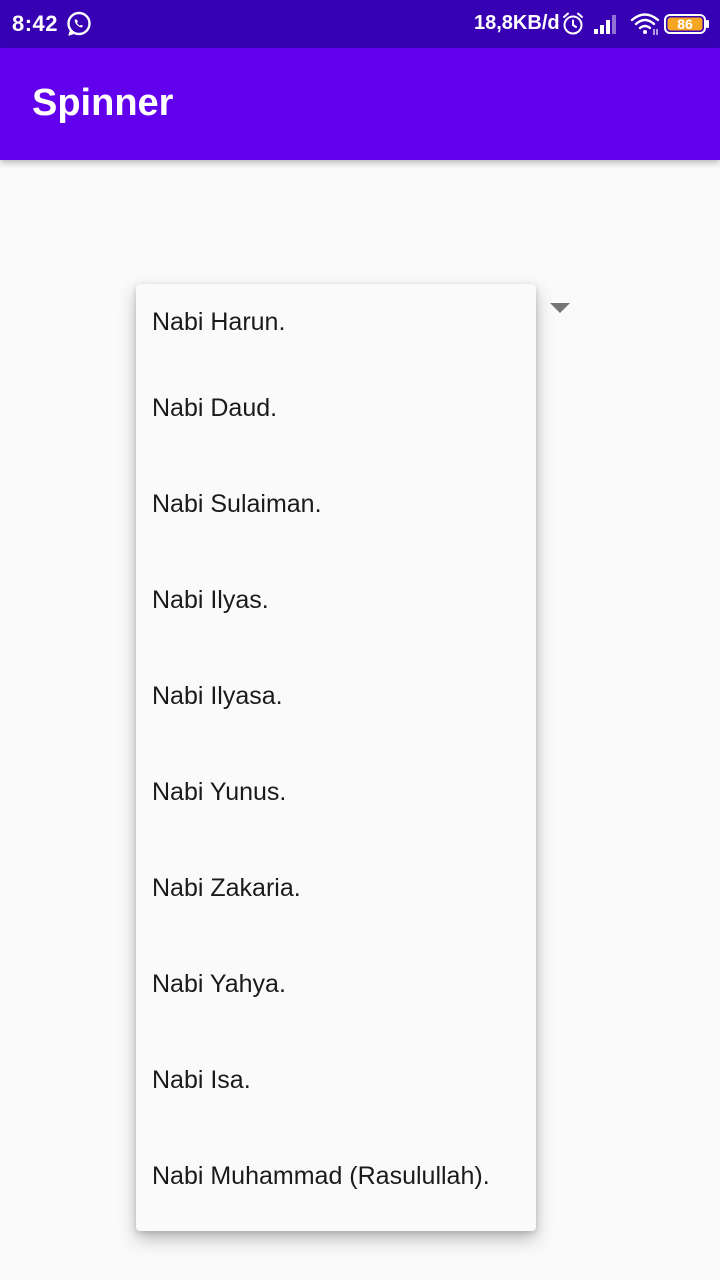 The image size is (720, 1280). I want to click on app-bar: Spinner, so click(360, 104).